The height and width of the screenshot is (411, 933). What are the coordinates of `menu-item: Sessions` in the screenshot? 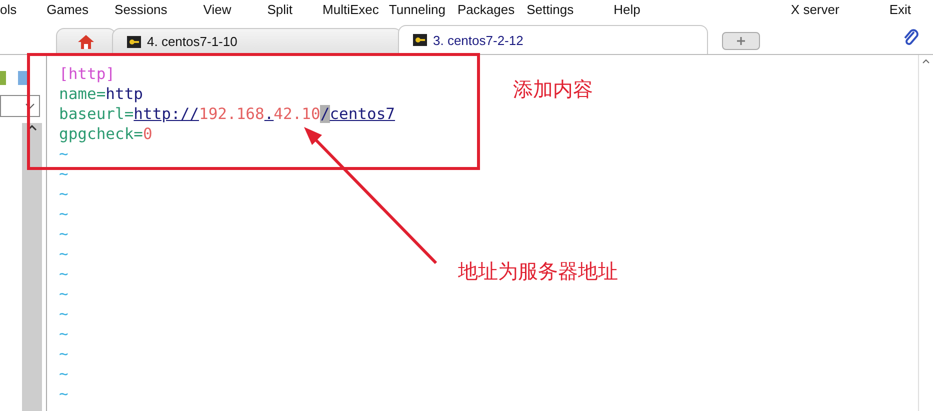 It's located at (141, 9).